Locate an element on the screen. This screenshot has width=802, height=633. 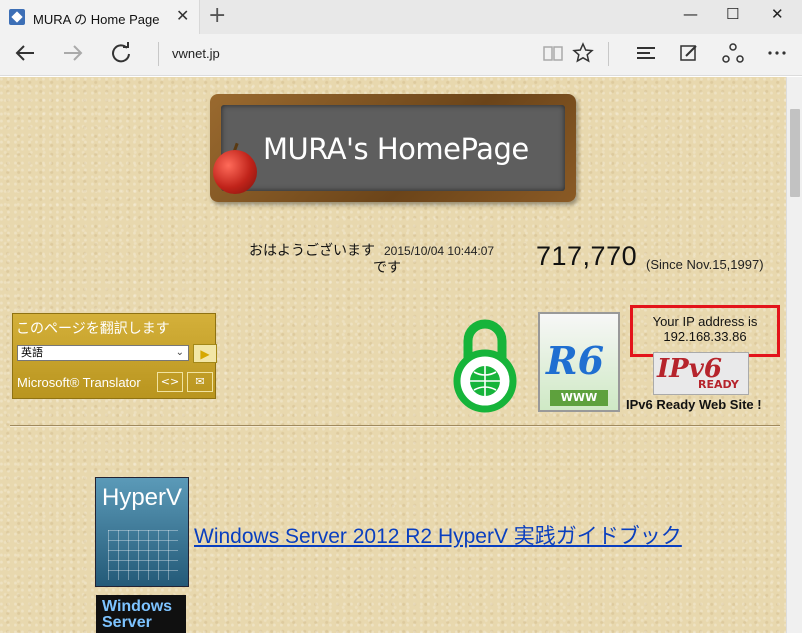
address-bar: vwnet.jp is located at coordinates (196, 53).